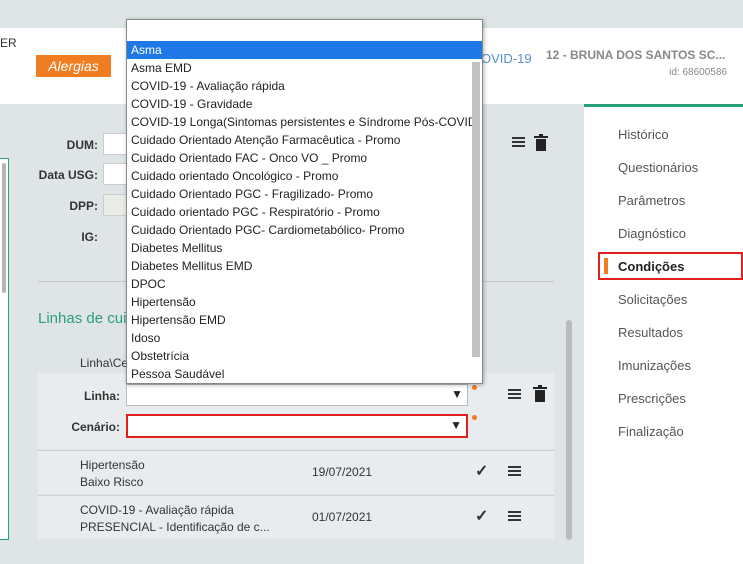  What do you see at coordinates (102, 396) in the screenshot?
I see `linha-label: Linha:` at bounding box center [102, 396].